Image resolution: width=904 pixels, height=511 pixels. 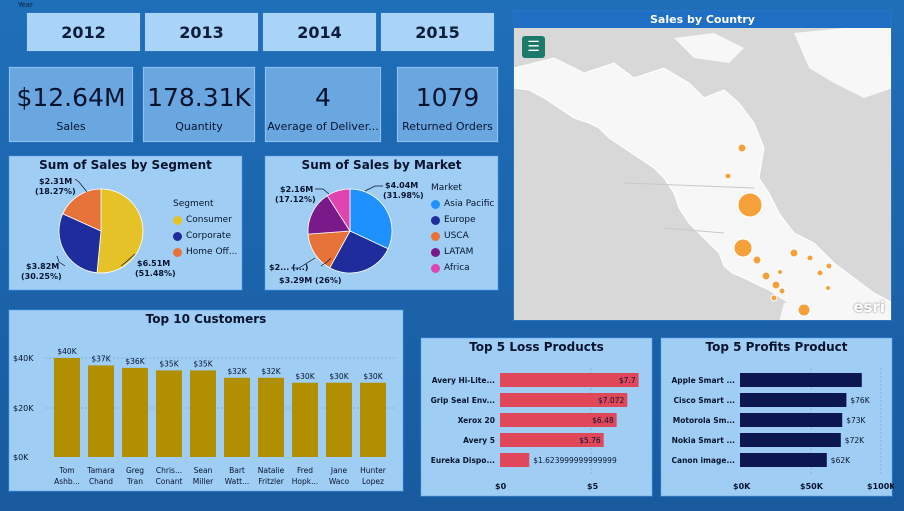 What do you see at coordinates (305, 470) in the screenshot?
I see `x-category-label: Fred` at bounding box center [305, 470].